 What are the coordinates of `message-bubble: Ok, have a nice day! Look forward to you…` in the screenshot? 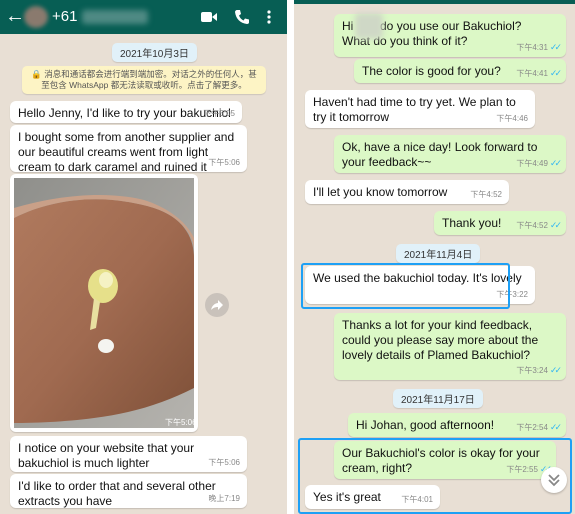 It's located at (450, 154).